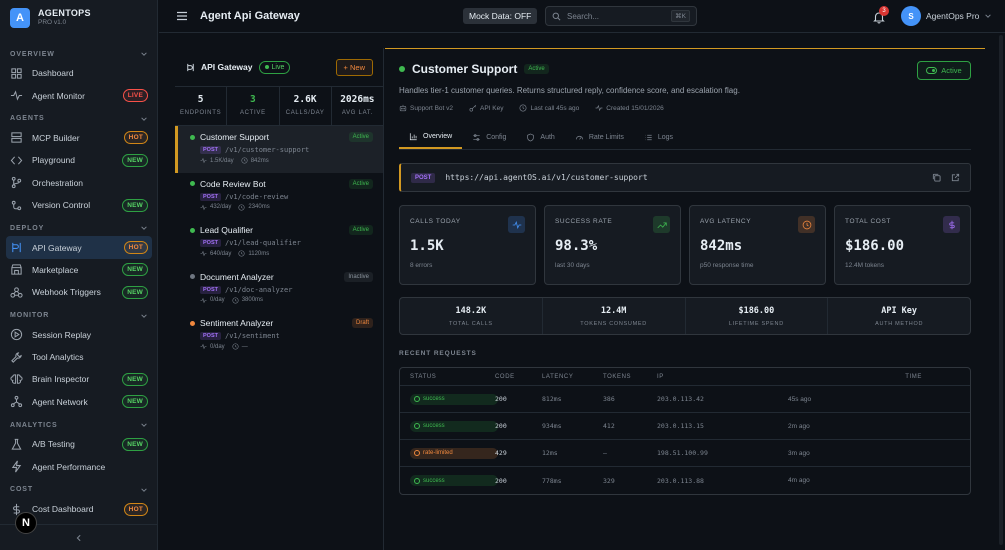 This screenshot has height=550, width=1005. I want to click on sidebar-item-label: Dashboard, so click(53, 73).